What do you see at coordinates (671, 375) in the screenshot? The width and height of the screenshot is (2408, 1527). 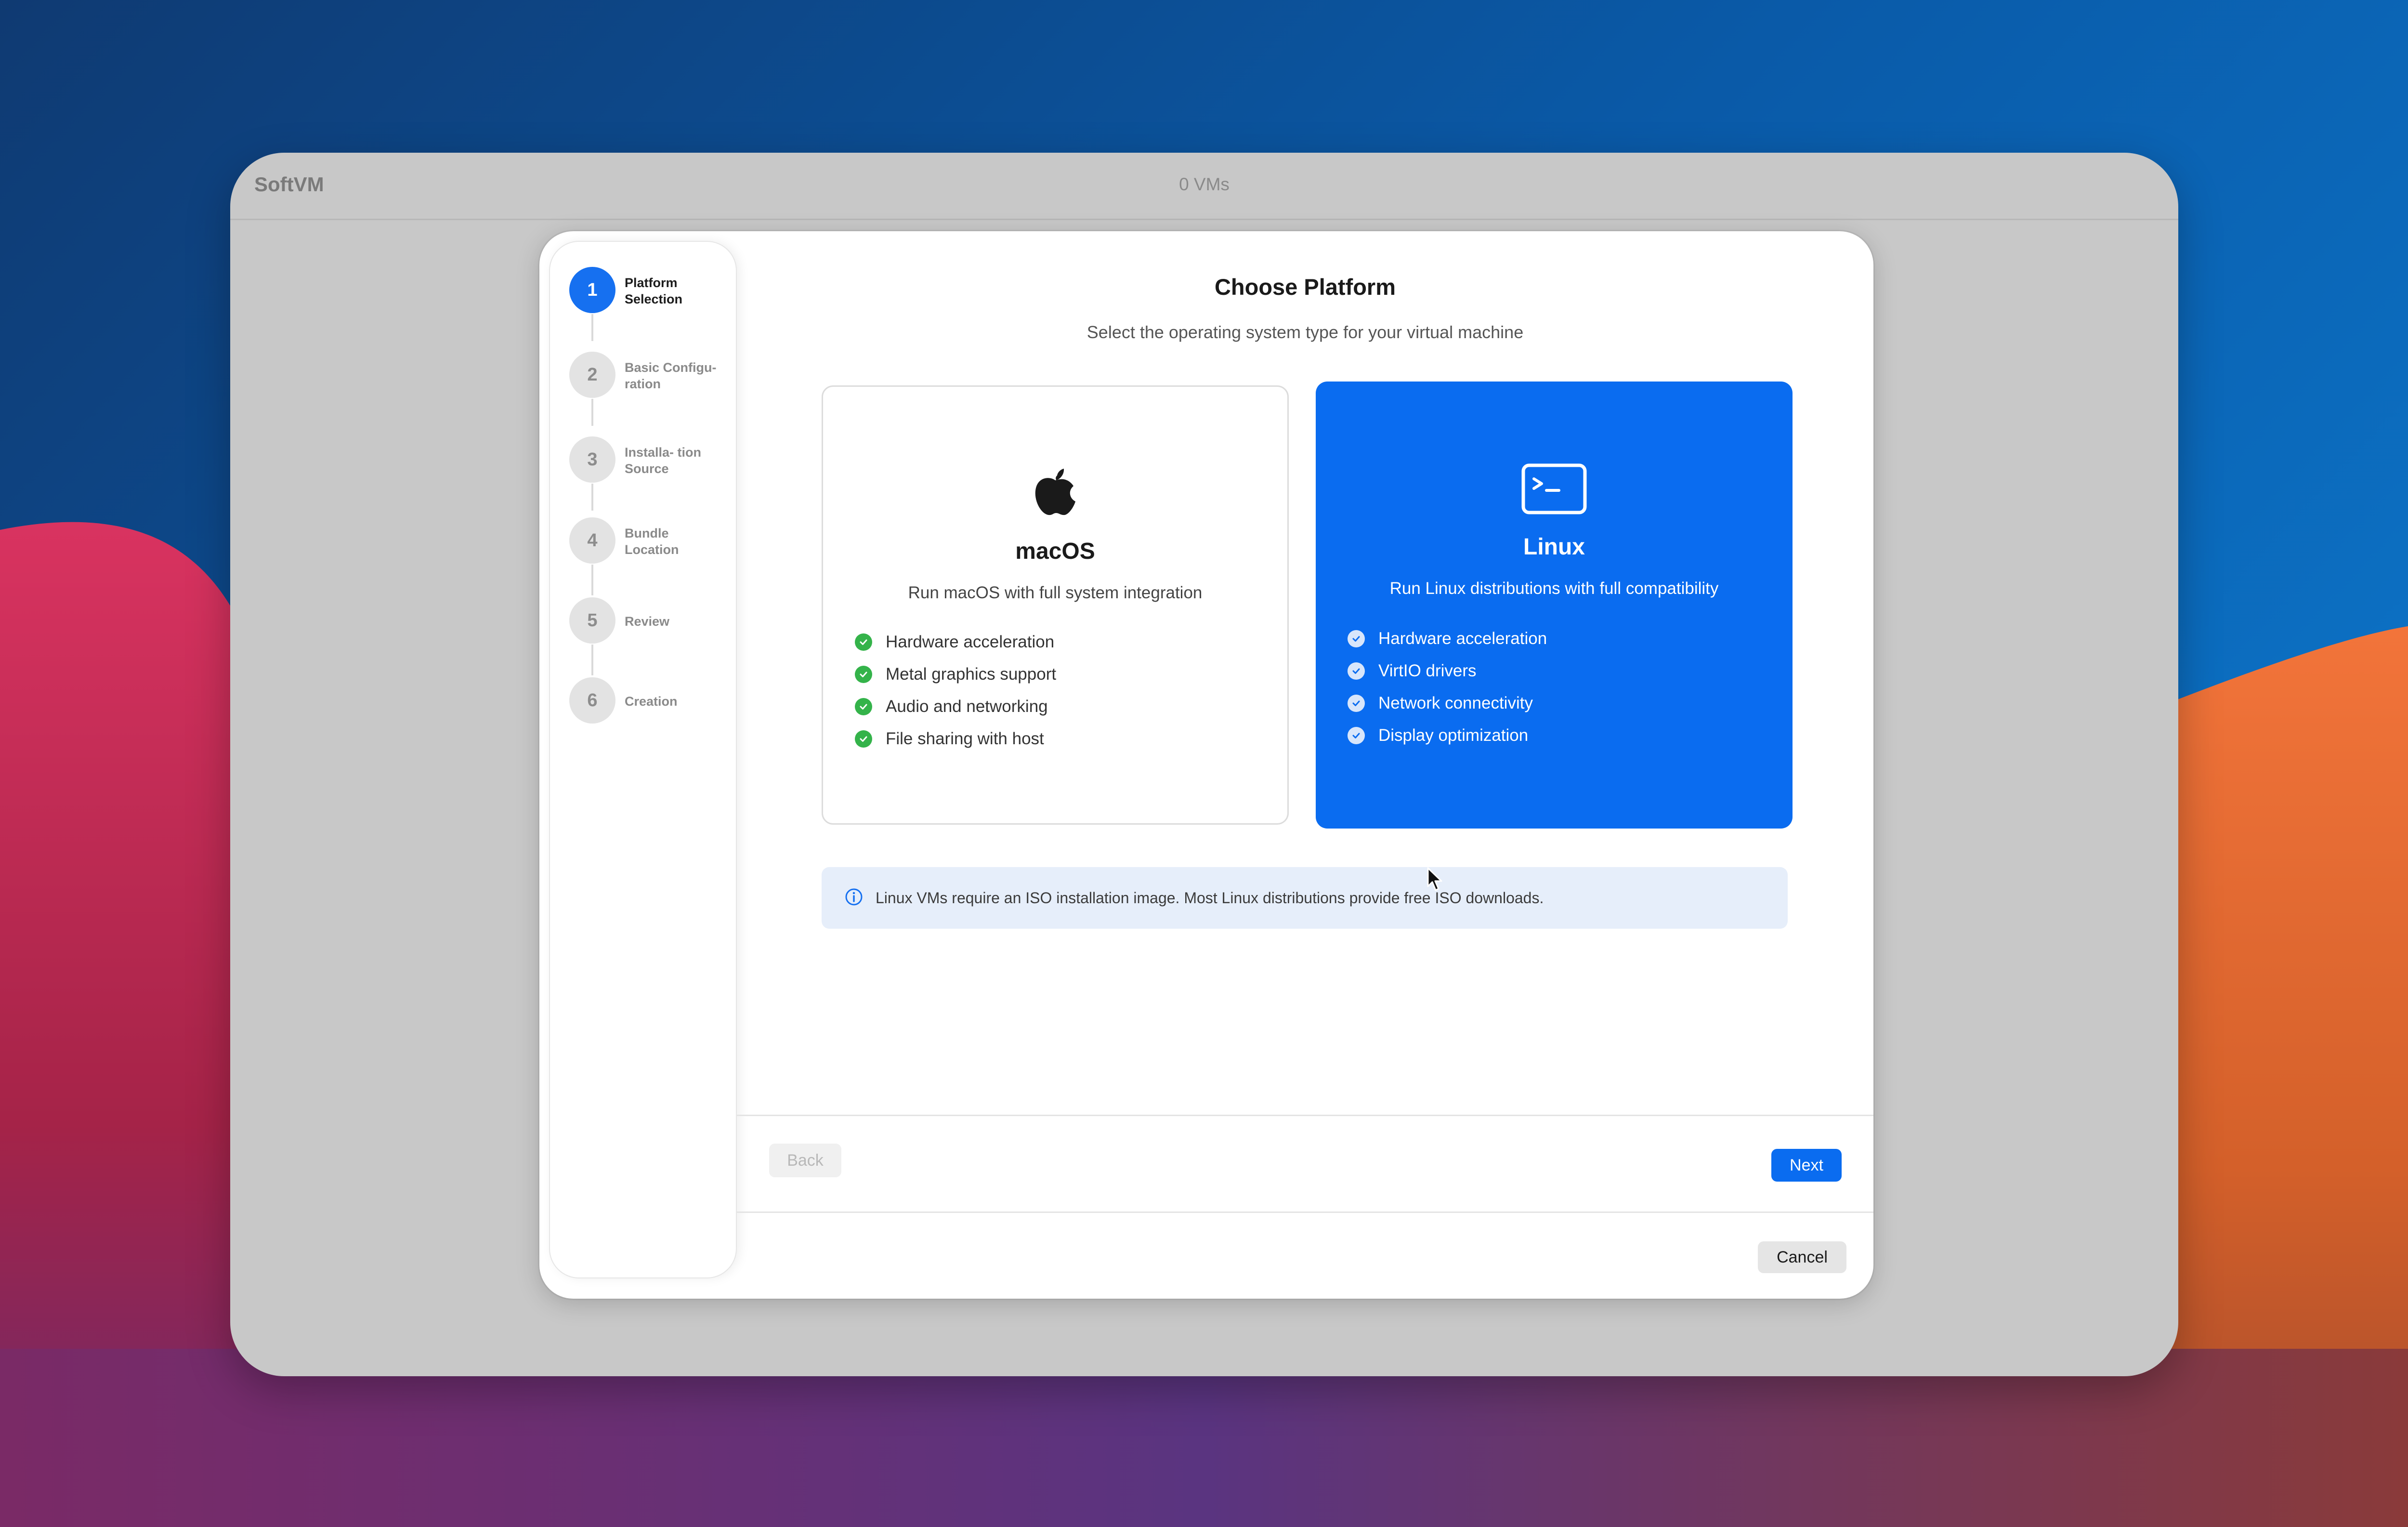 I see `step-label: Basic Configu- ration` at bounding box center [671, 375].